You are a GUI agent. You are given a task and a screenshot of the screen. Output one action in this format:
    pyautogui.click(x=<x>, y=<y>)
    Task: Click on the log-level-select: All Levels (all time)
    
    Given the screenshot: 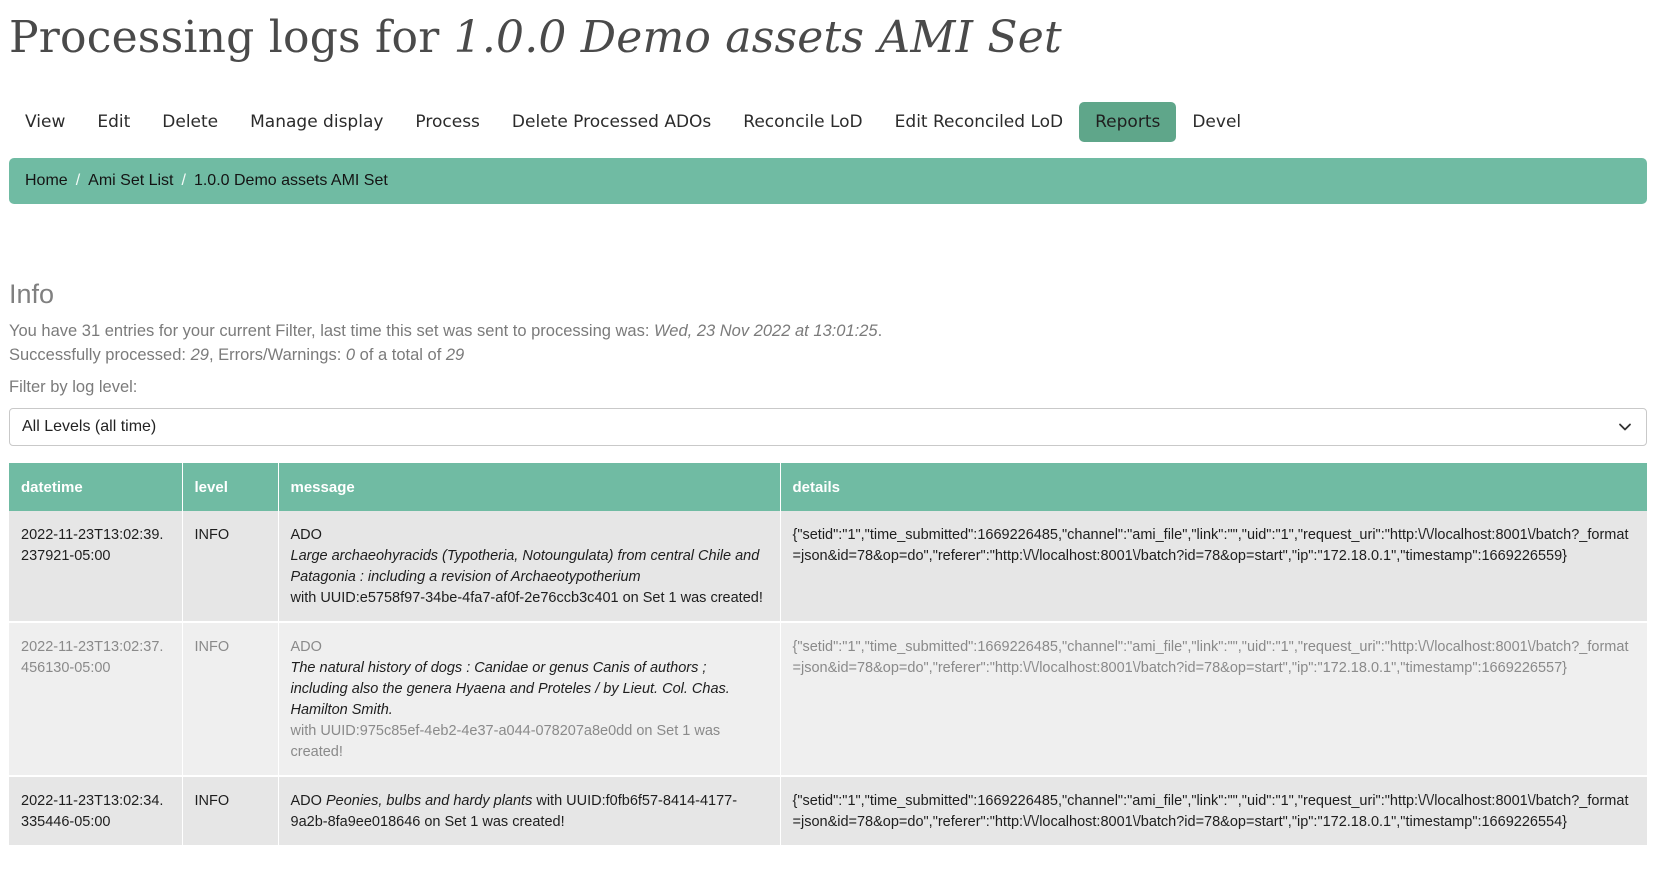 What is the action you would take?
    pyautogui.click(x=828, y=427)
    